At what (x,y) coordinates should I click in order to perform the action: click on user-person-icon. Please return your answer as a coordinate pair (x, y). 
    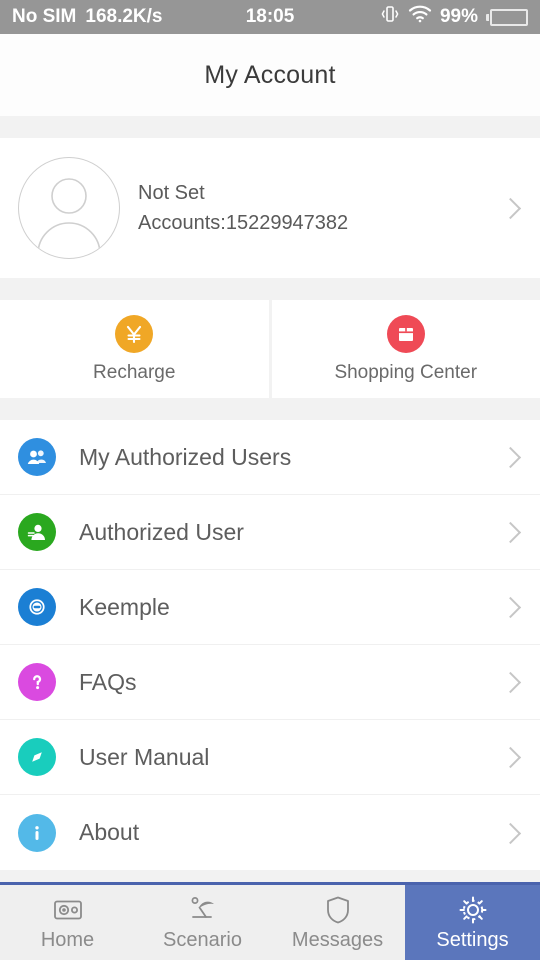
    Looking at the image, I should click on (37, 532).